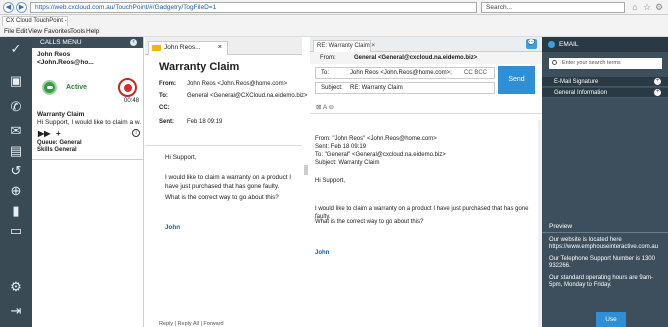 The width and height of the screenshot is (668, 327). What do you see at coordinates (659, 7) in the screenshot?
I see `settings-gear-icon: ⚙` at bounding box center [659, 7].